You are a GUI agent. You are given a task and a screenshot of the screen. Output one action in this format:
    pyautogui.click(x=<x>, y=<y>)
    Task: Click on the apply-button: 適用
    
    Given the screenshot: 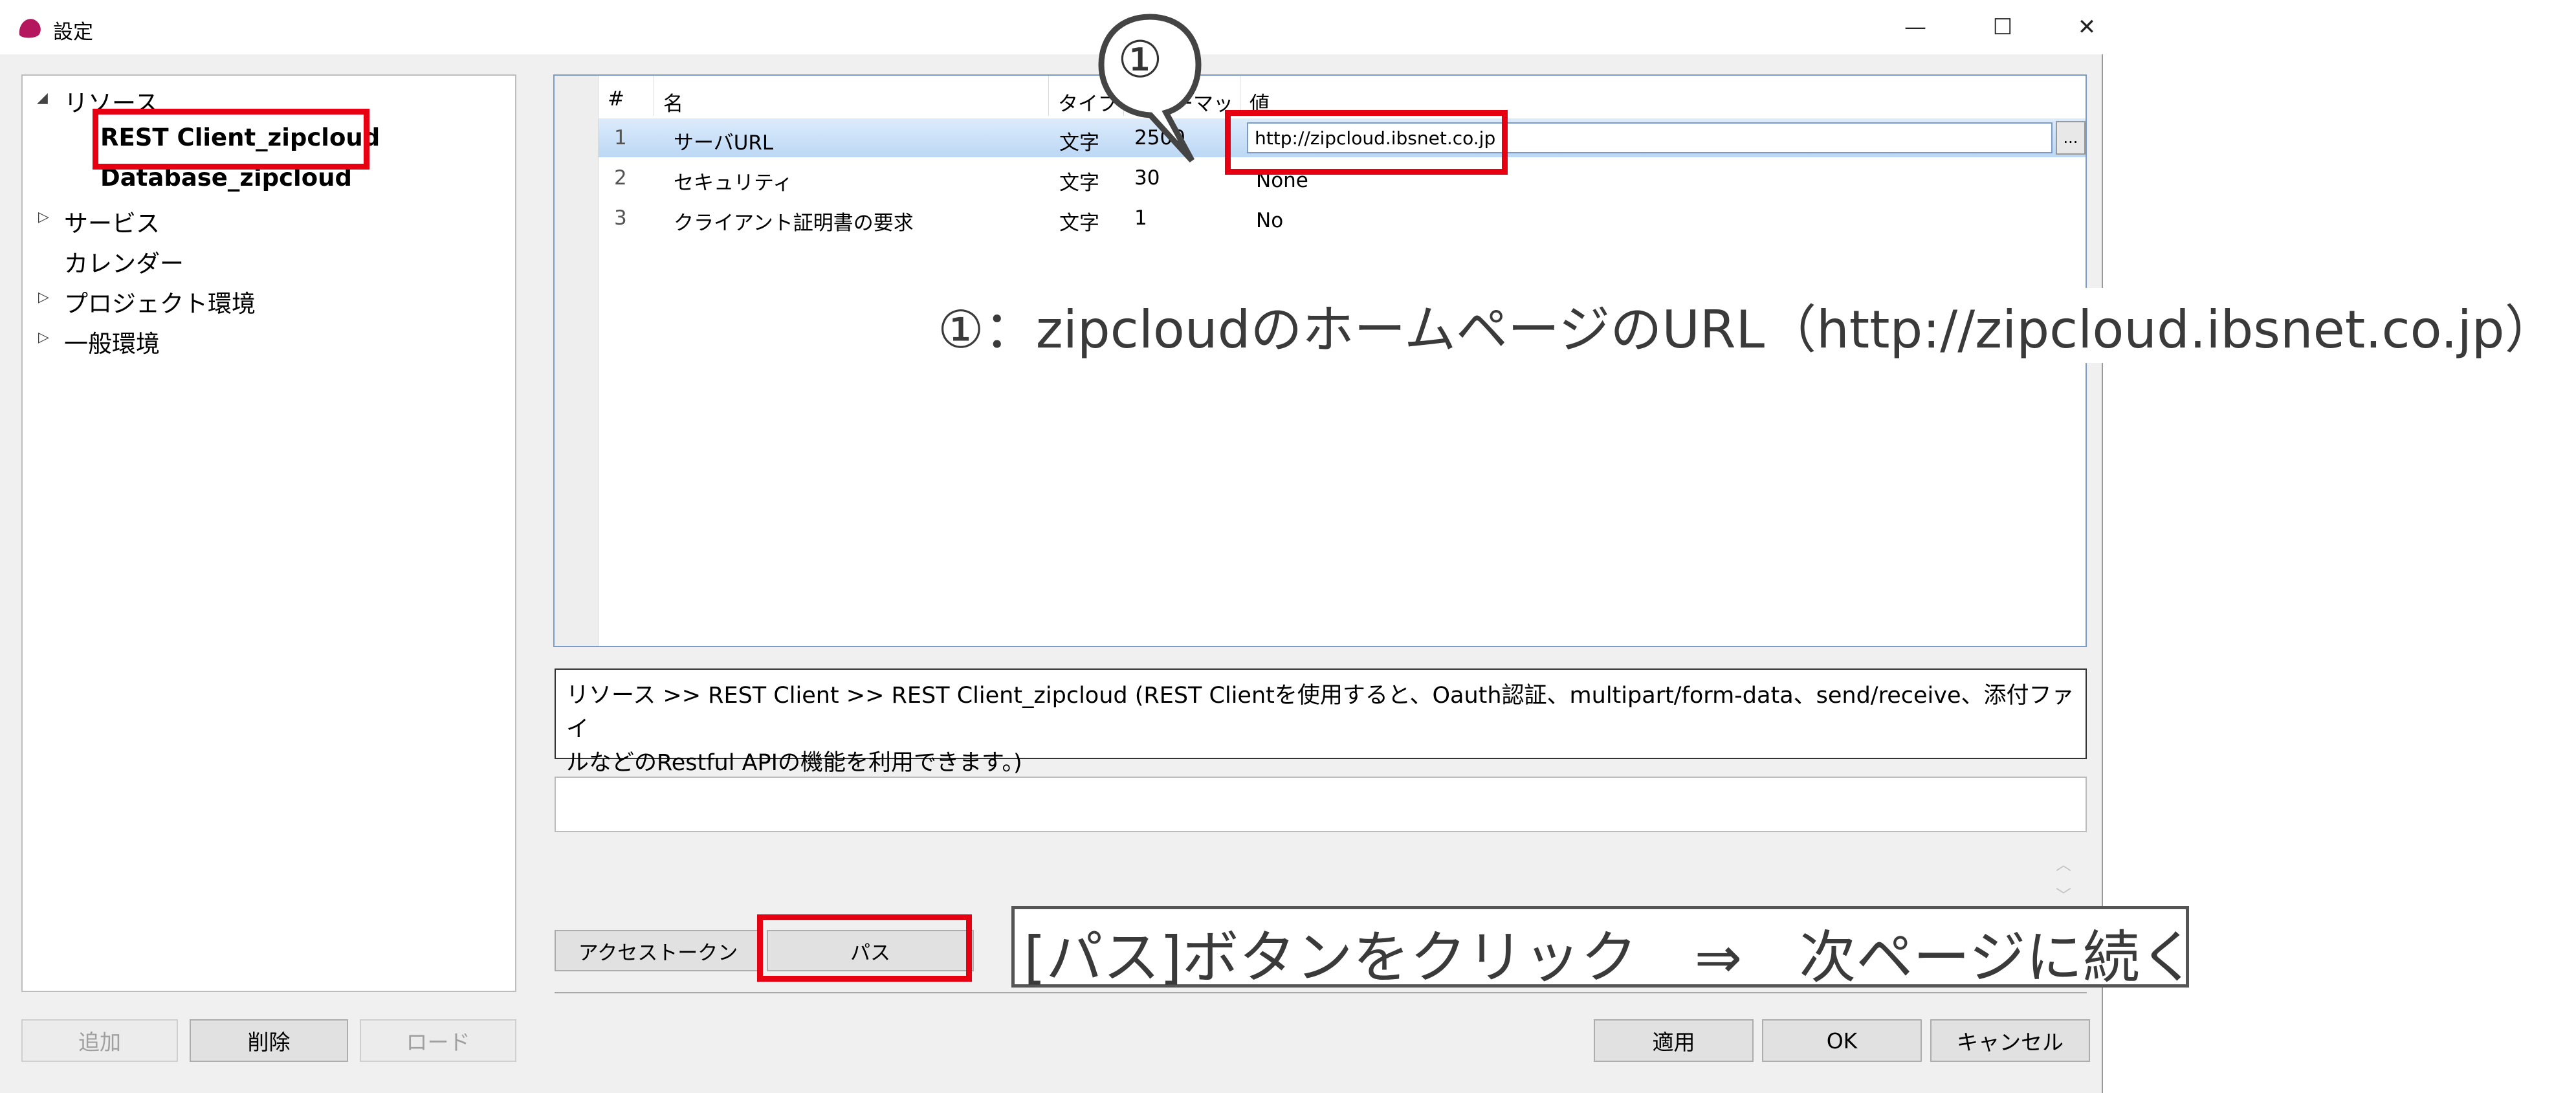 What is the action you would take?
    pyautogui.click(x=1674, y=1041)
    